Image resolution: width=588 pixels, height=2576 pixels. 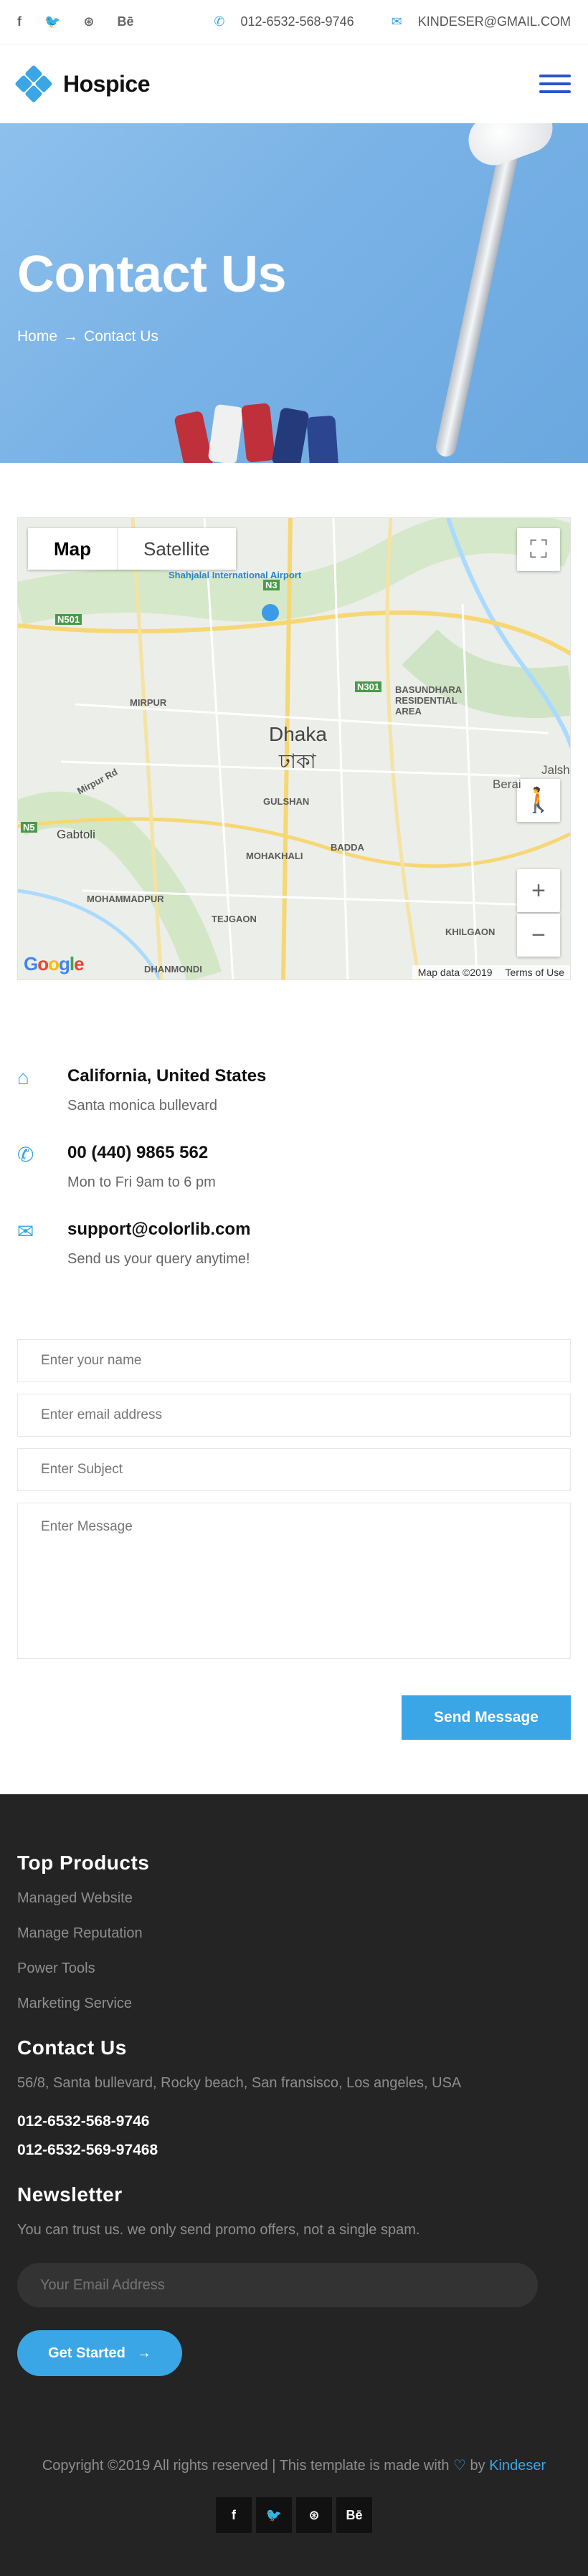 I want to click on page-title: Contact Us, so click(x=152, y=275).